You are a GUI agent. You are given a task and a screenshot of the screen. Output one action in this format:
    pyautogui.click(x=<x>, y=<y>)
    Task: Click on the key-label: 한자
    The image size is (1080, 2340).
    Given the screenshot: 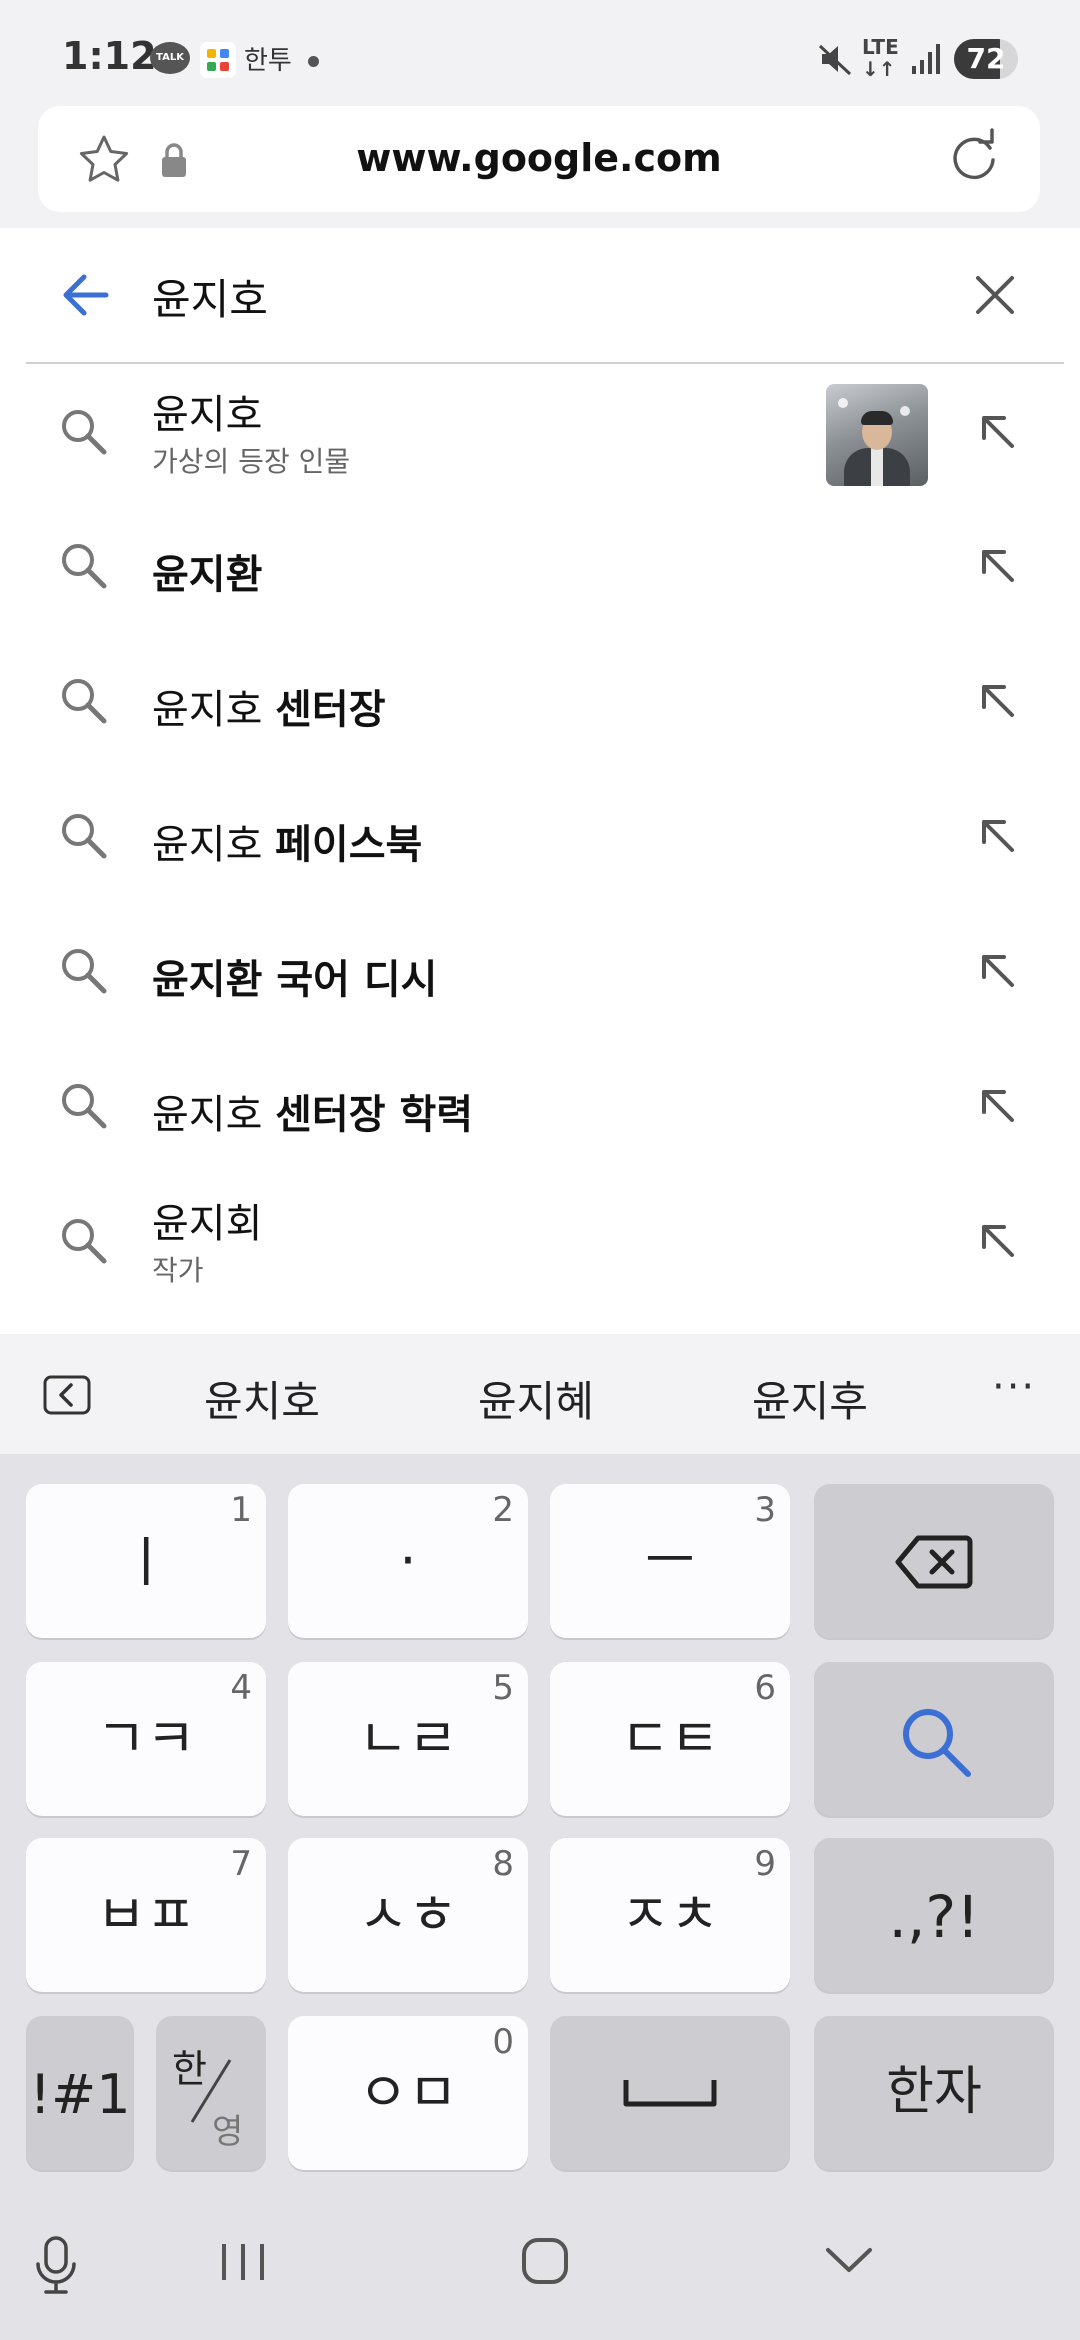 What is the action you would take?
    pyautogui.click(x=934, y=2092)
    